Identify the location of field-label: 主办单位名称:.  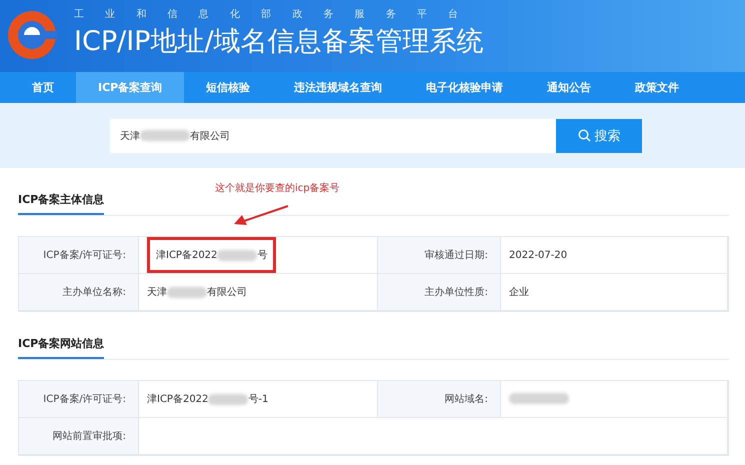
(79, 292).